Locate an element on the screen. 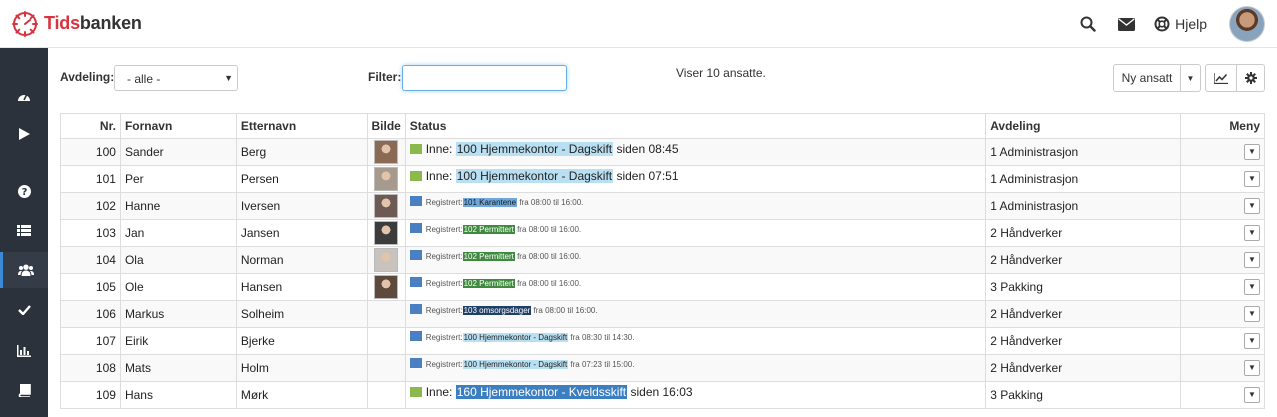 The height and width of the screenshot is (417, 1277). sidebar-item-list is located at coordinates (24, 230).